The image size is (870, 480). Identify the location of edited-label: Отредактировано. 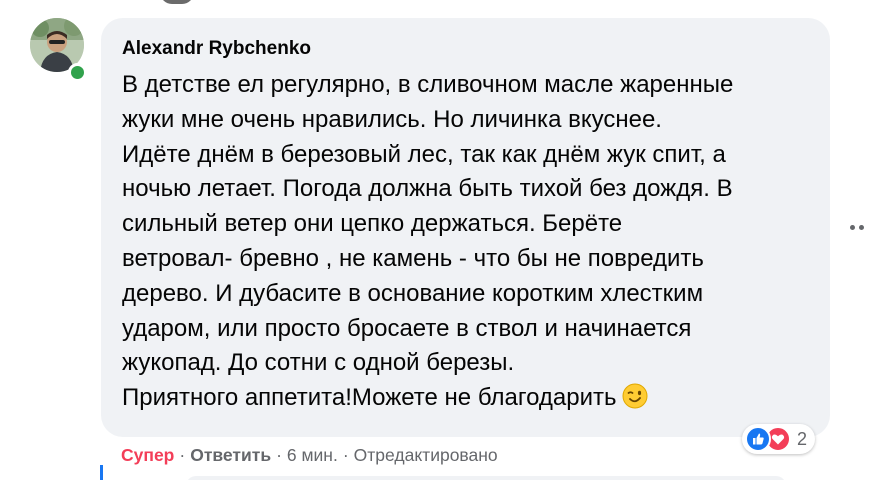
(426, 455).